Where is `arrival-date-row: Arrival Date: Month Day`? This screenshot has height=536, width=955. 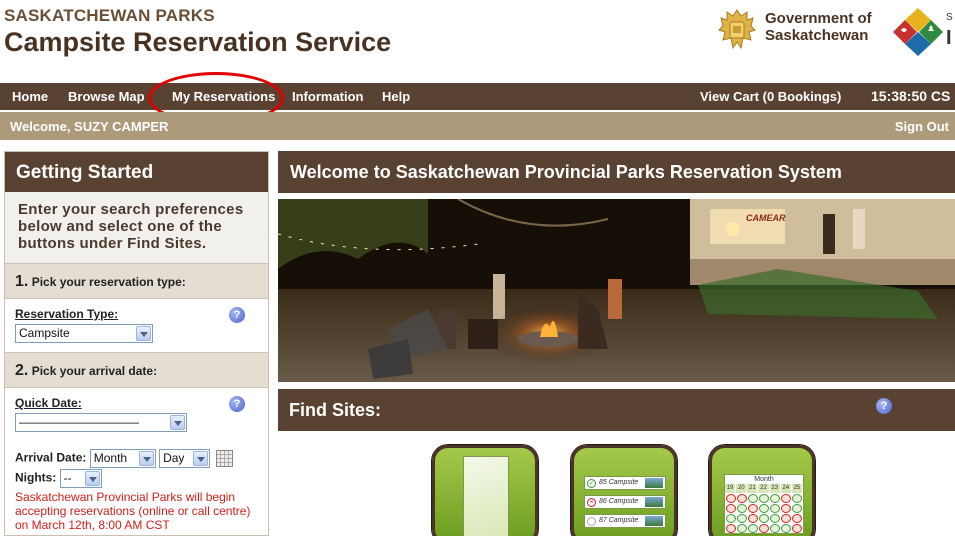 arrival-date-row: Arrival Date: Month Day is located at coordinates (136, 458).